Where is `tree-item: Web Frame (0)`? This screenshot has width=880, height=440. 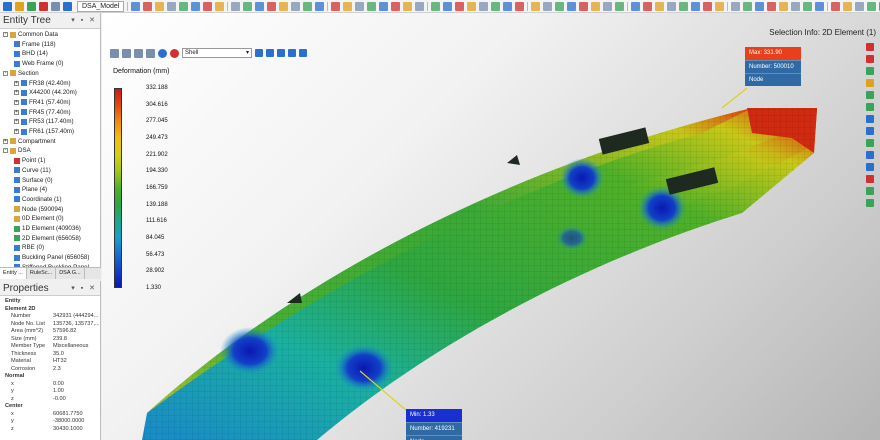
tree-item: Web Frame (0) is located at coordinates (39, 63).